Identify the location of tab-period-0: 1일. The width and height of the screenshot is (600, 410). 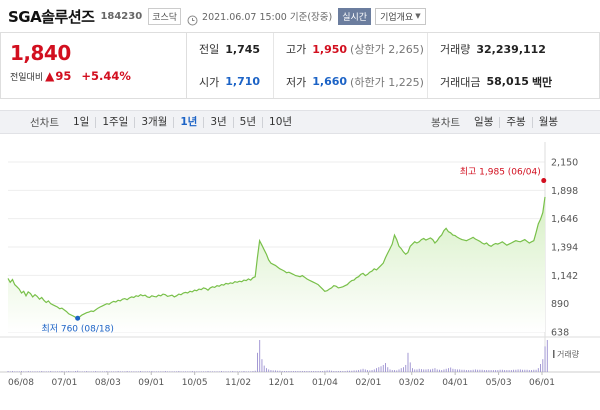
(81, 122).